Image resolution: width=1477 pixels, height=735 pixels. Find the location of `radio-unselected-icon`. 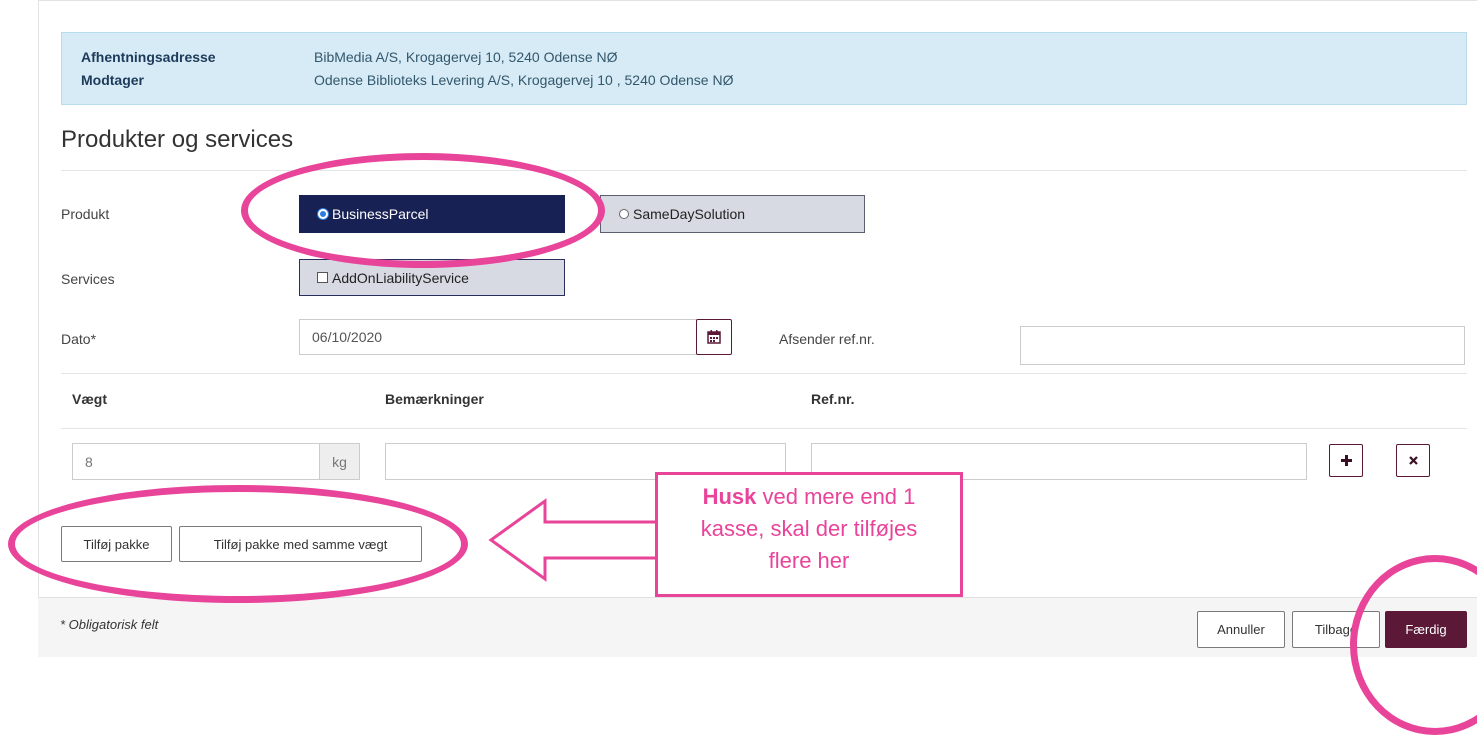

radio-unselected-icon is located at coordinates (624, 214).